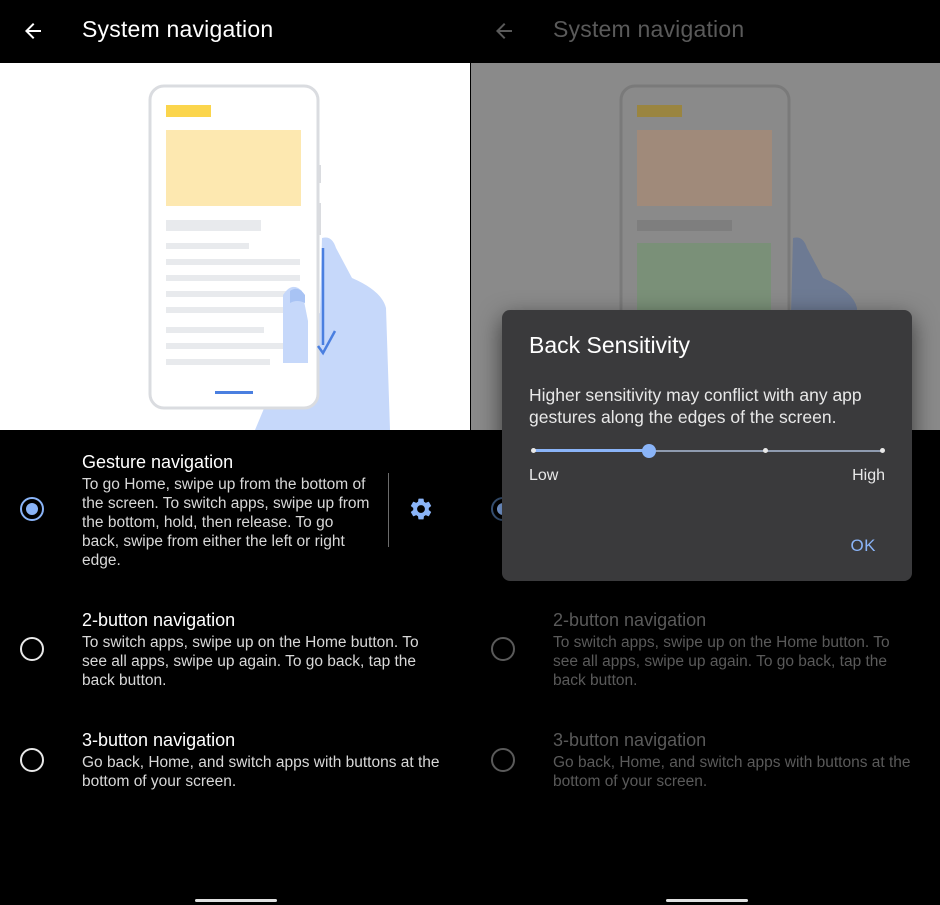  Describe the element at coordinates (649, 451) in the screenshot. I see `slider-thumb` at that location.